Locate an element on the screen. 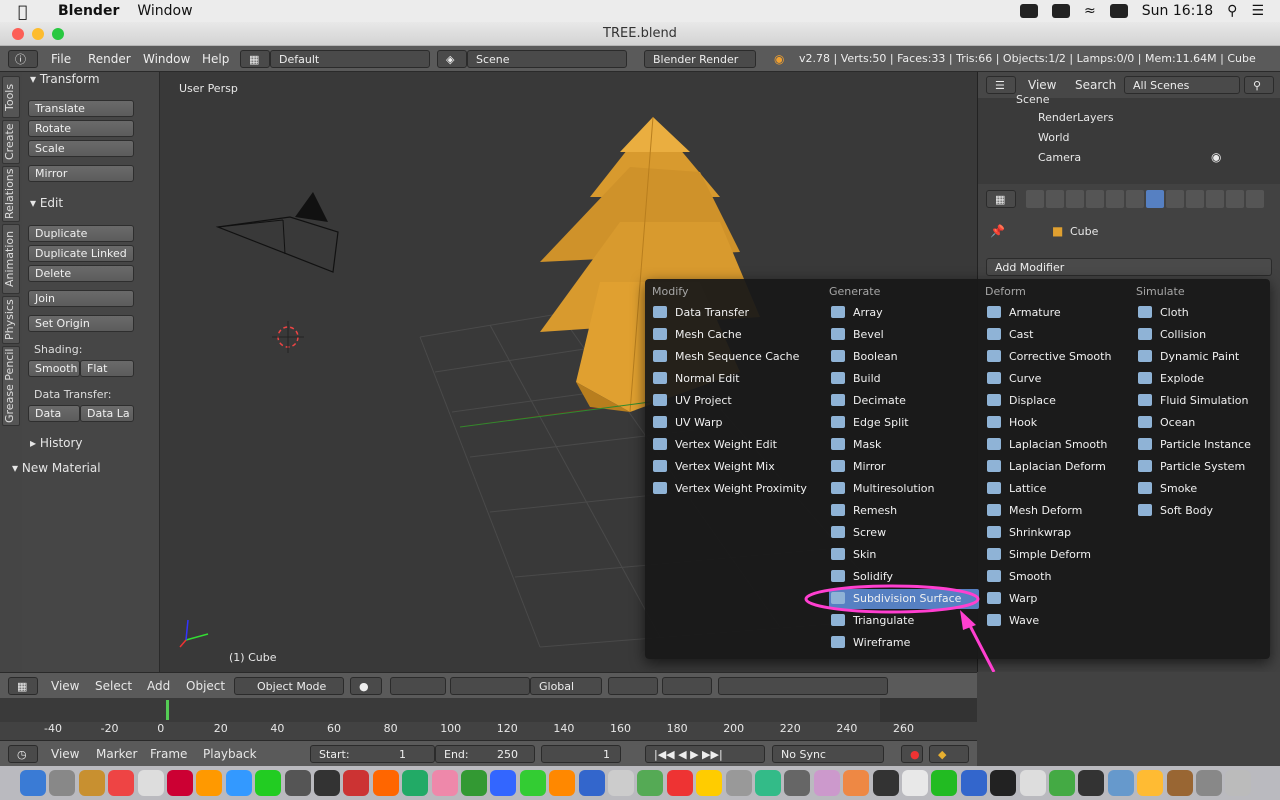  end-frame-field: End: 250 is located at coordinates (485, 754).